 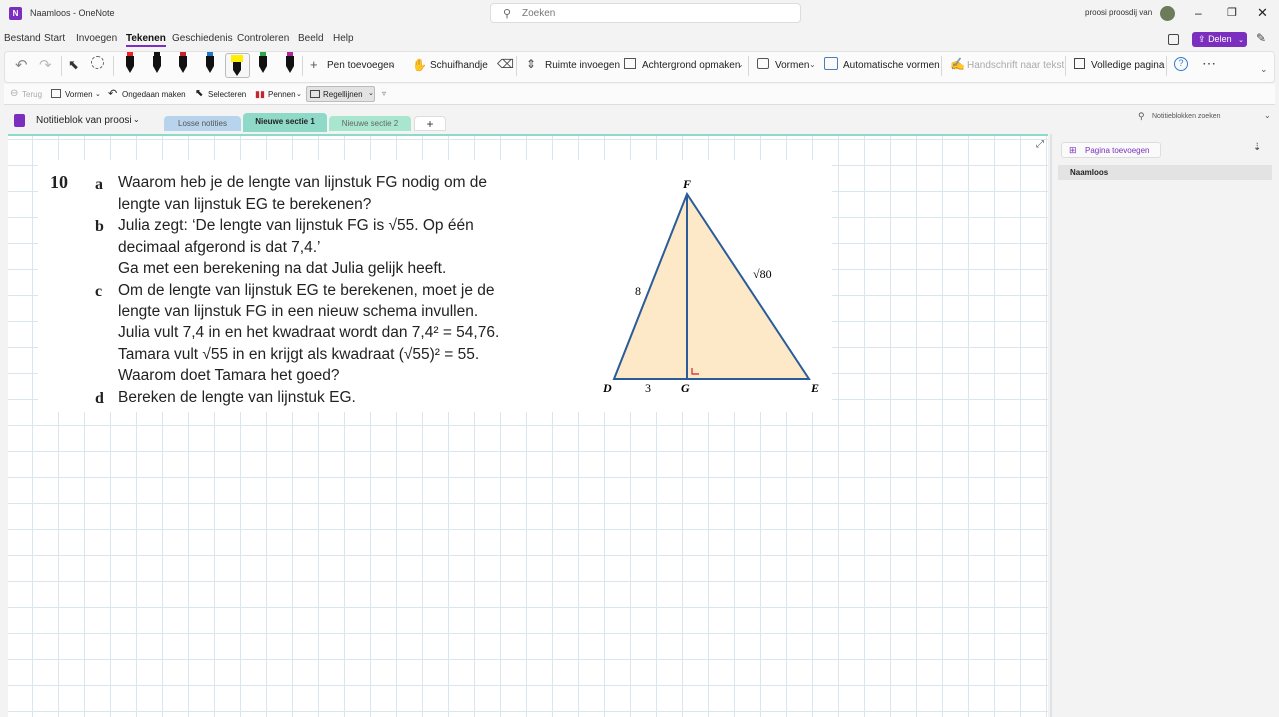 I want to click on menu-start: Start, so click(x=54, y=38).